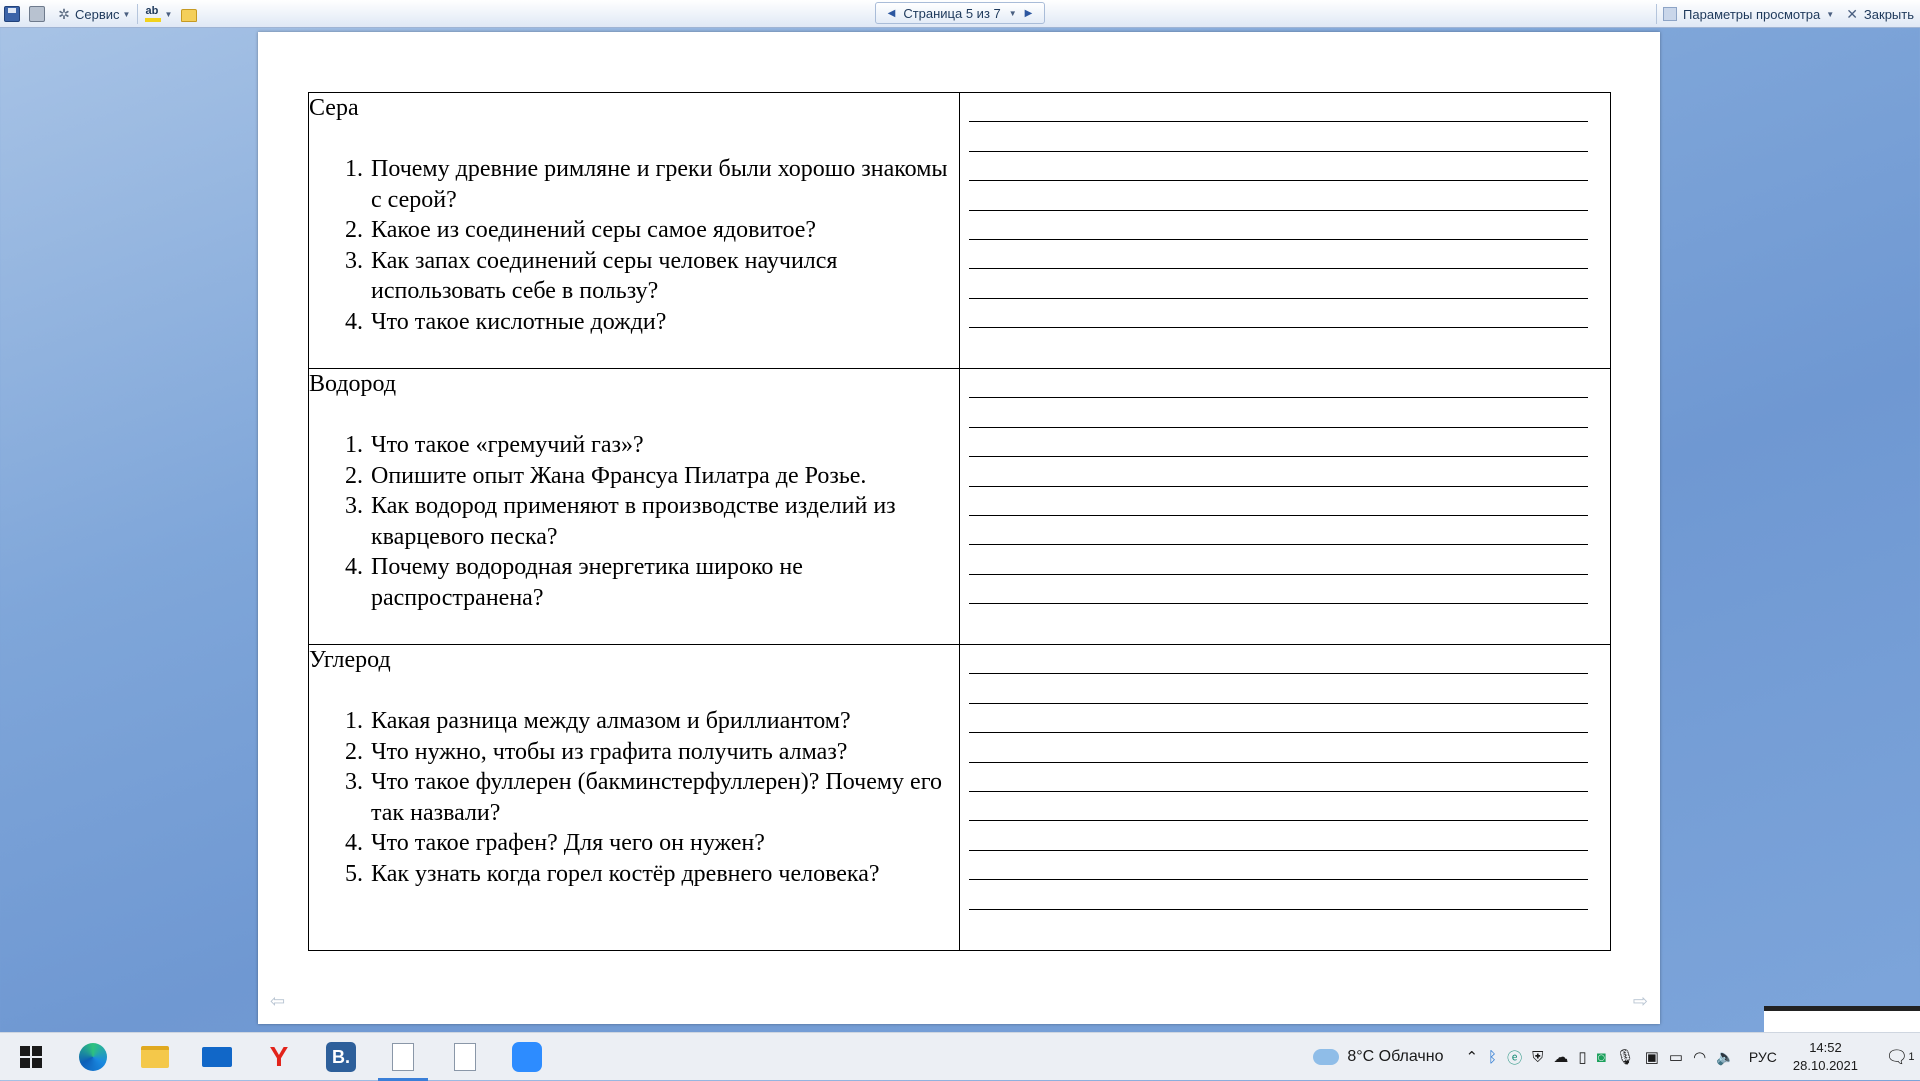  I want to click on document-icon, so click(465, 1057).